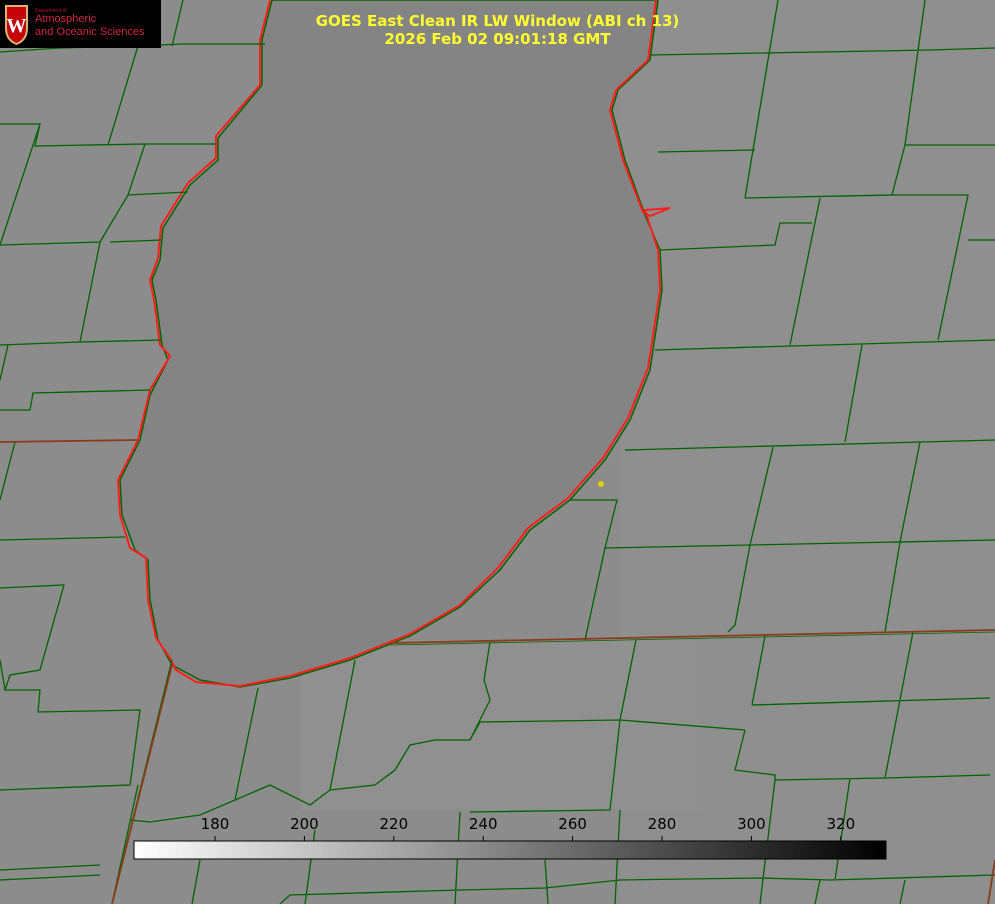 Image resolution: width=995 pixels, height=904 pixels. What do you see at coordinates (497, 21) in the screenshot?
I see `title-line1: GOES East Clean IR LW Window (ABI ch 13)` at bounding box center [497, 21].